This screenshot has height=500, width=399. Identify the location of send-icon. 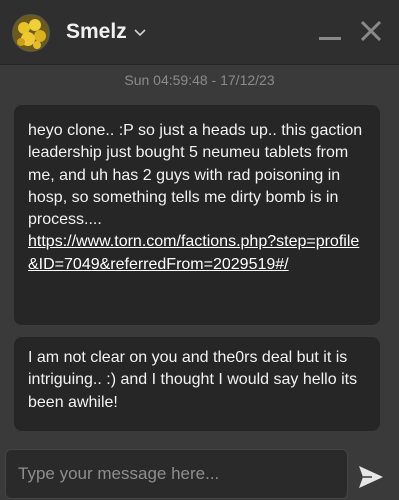
(371, 477).